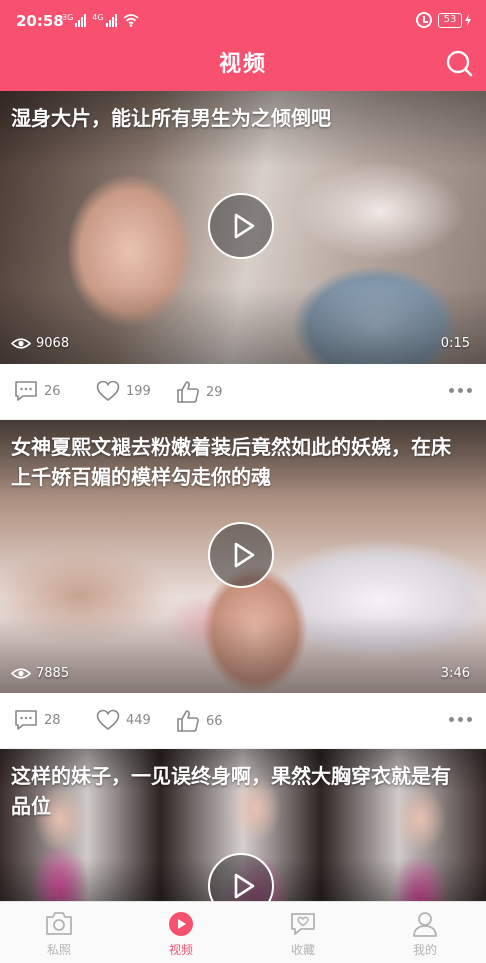  I want to click on bottom-tab-bar: 私照 视频 收藏 我的, so click(243, 932).